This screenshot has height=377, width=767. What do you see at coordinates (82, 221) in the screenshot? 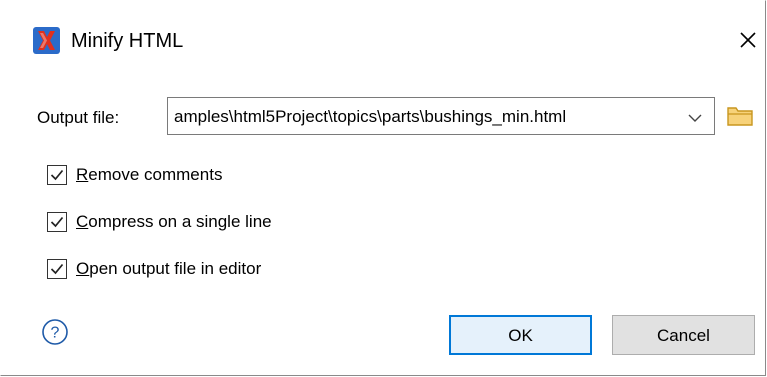
I see `compress-single-line-mnemonic: C` at bounding box center [82, 221].